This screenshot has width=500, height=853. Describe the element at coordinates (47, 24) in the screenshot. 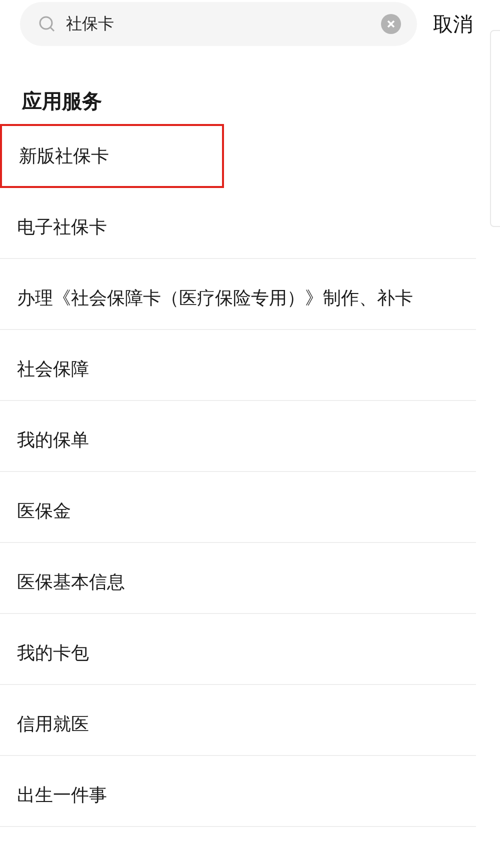

I see `search-icon` at that location.